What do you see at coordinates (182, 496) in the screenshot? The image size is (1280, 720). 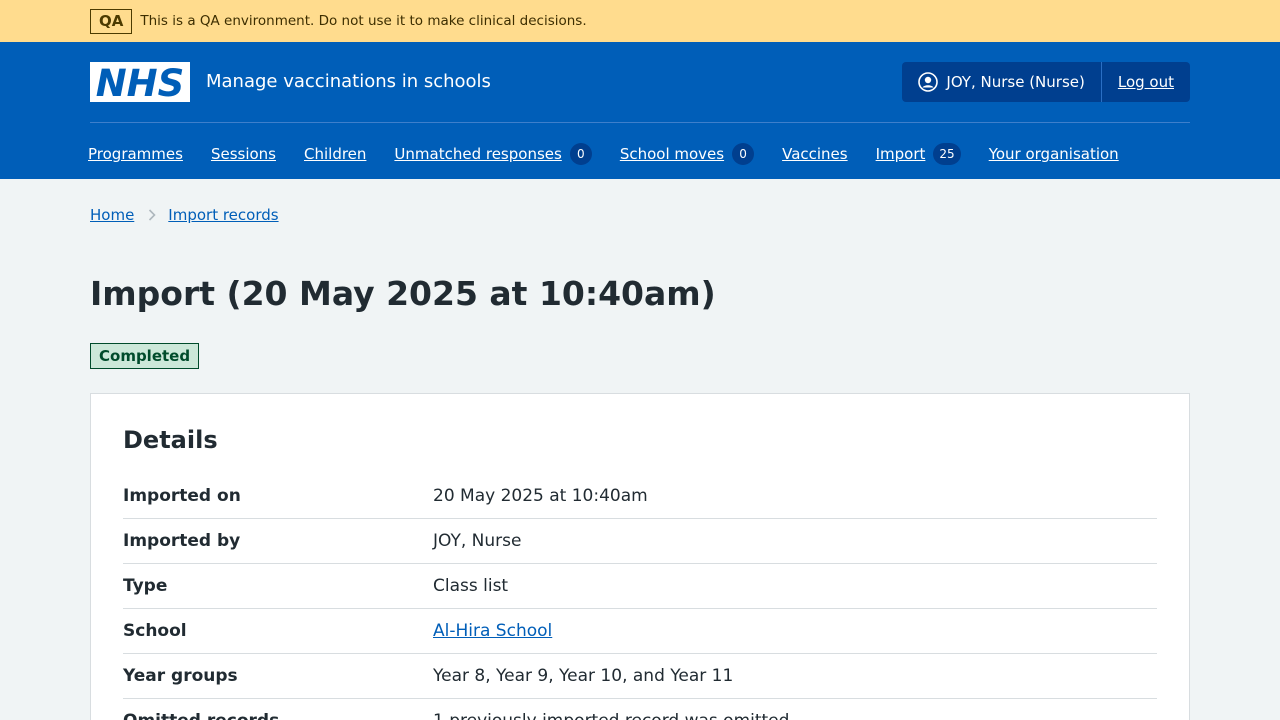 I see `summary-key: Imported on` at bounding box center [182, 496].